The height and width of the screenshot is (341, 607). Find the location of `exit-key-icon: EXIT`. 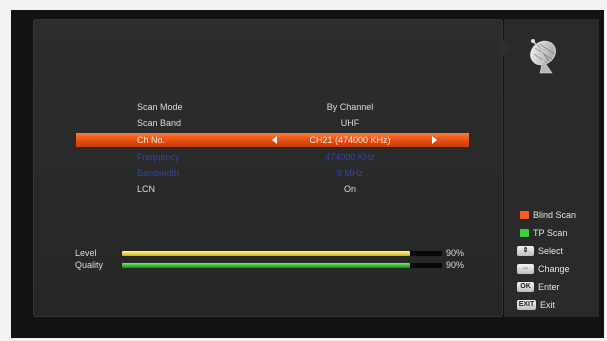

exit-key-icon: EXIT is located at coordinates (526, 305).